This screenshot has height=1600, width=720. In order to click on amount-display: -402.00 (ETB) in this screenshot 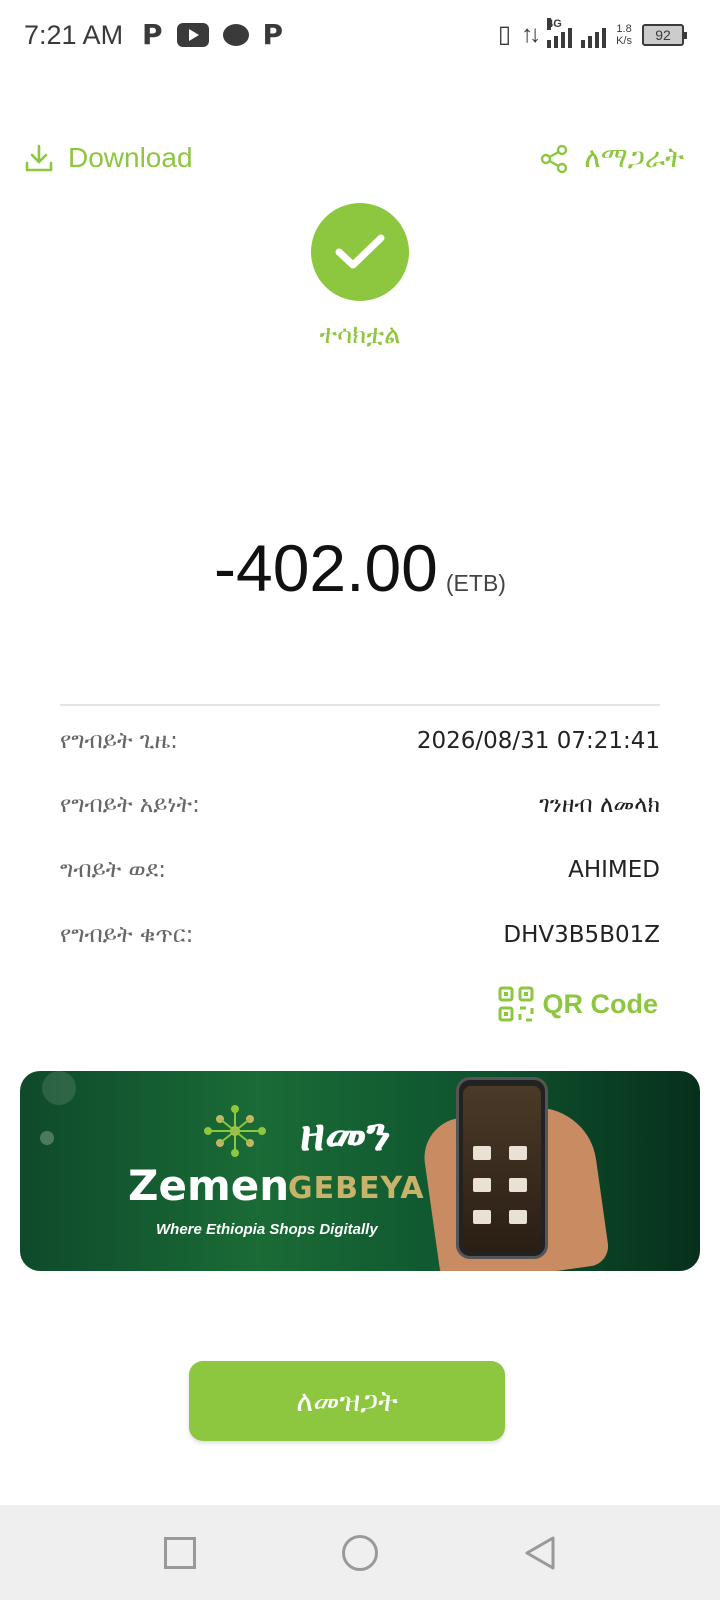, I will do `click(360, 568)`.